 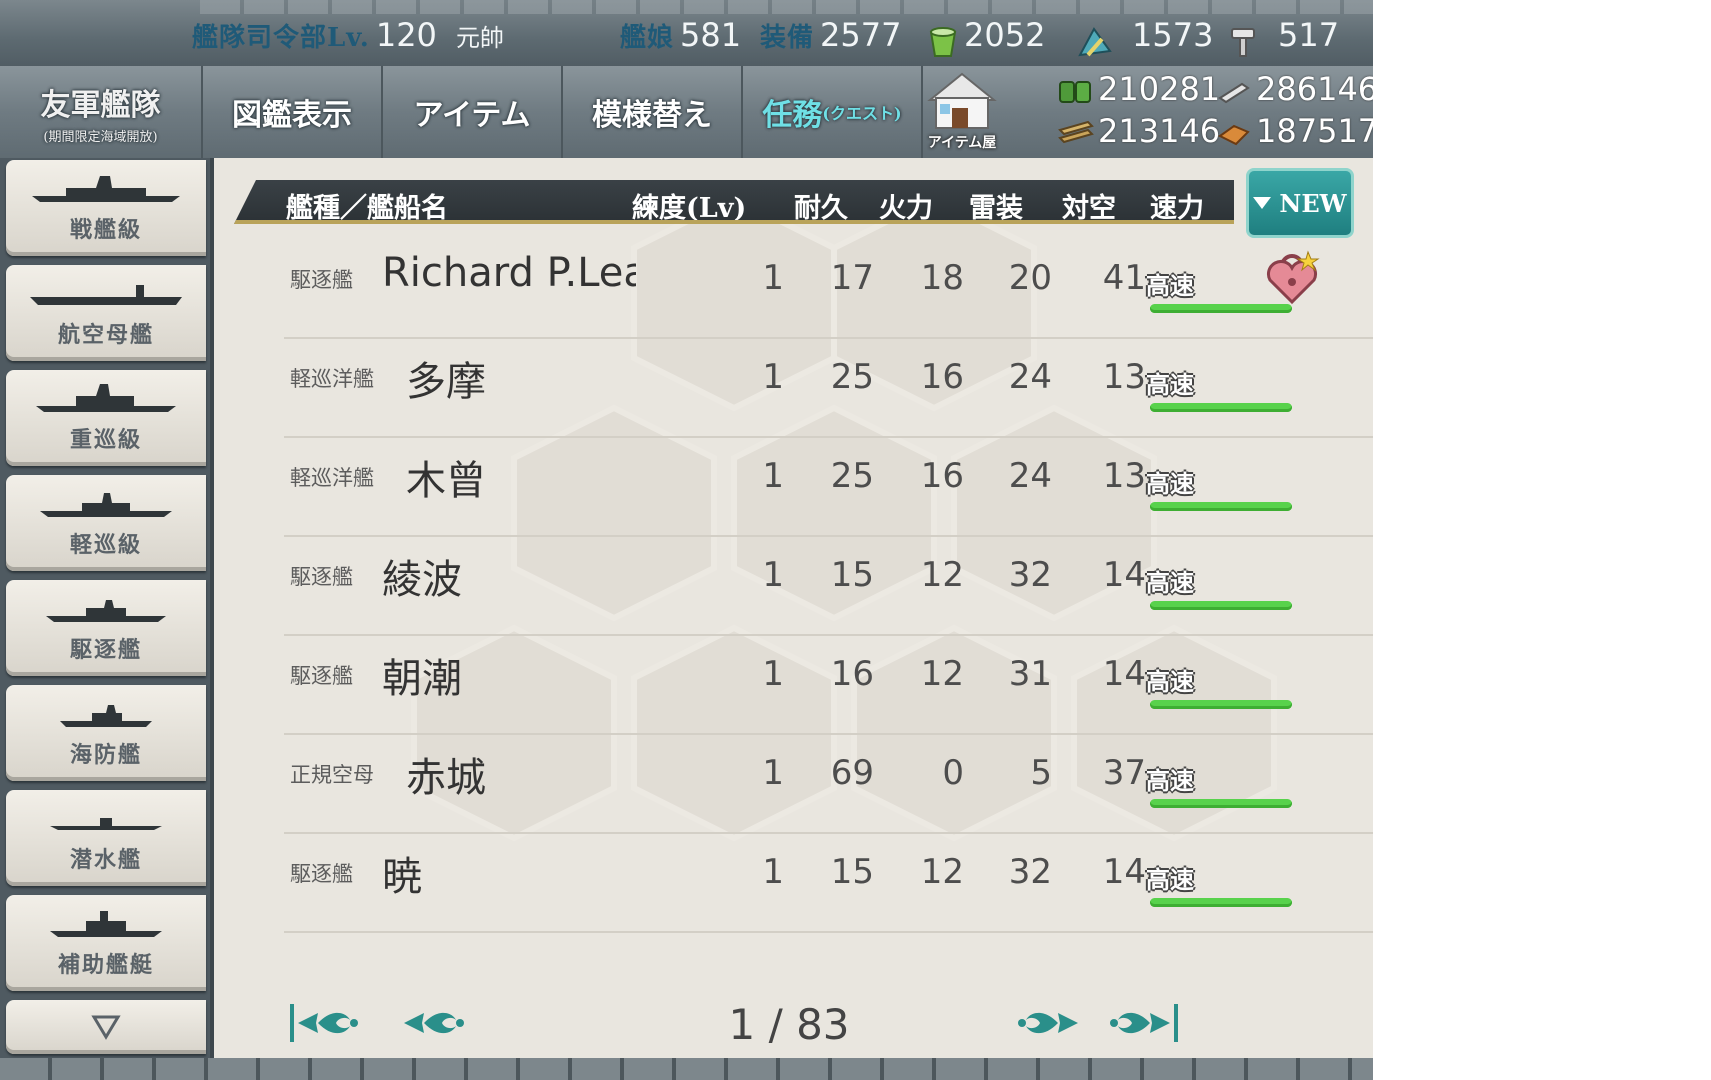 I want to click on ship-name: 暁, so click(x=402, y=877).